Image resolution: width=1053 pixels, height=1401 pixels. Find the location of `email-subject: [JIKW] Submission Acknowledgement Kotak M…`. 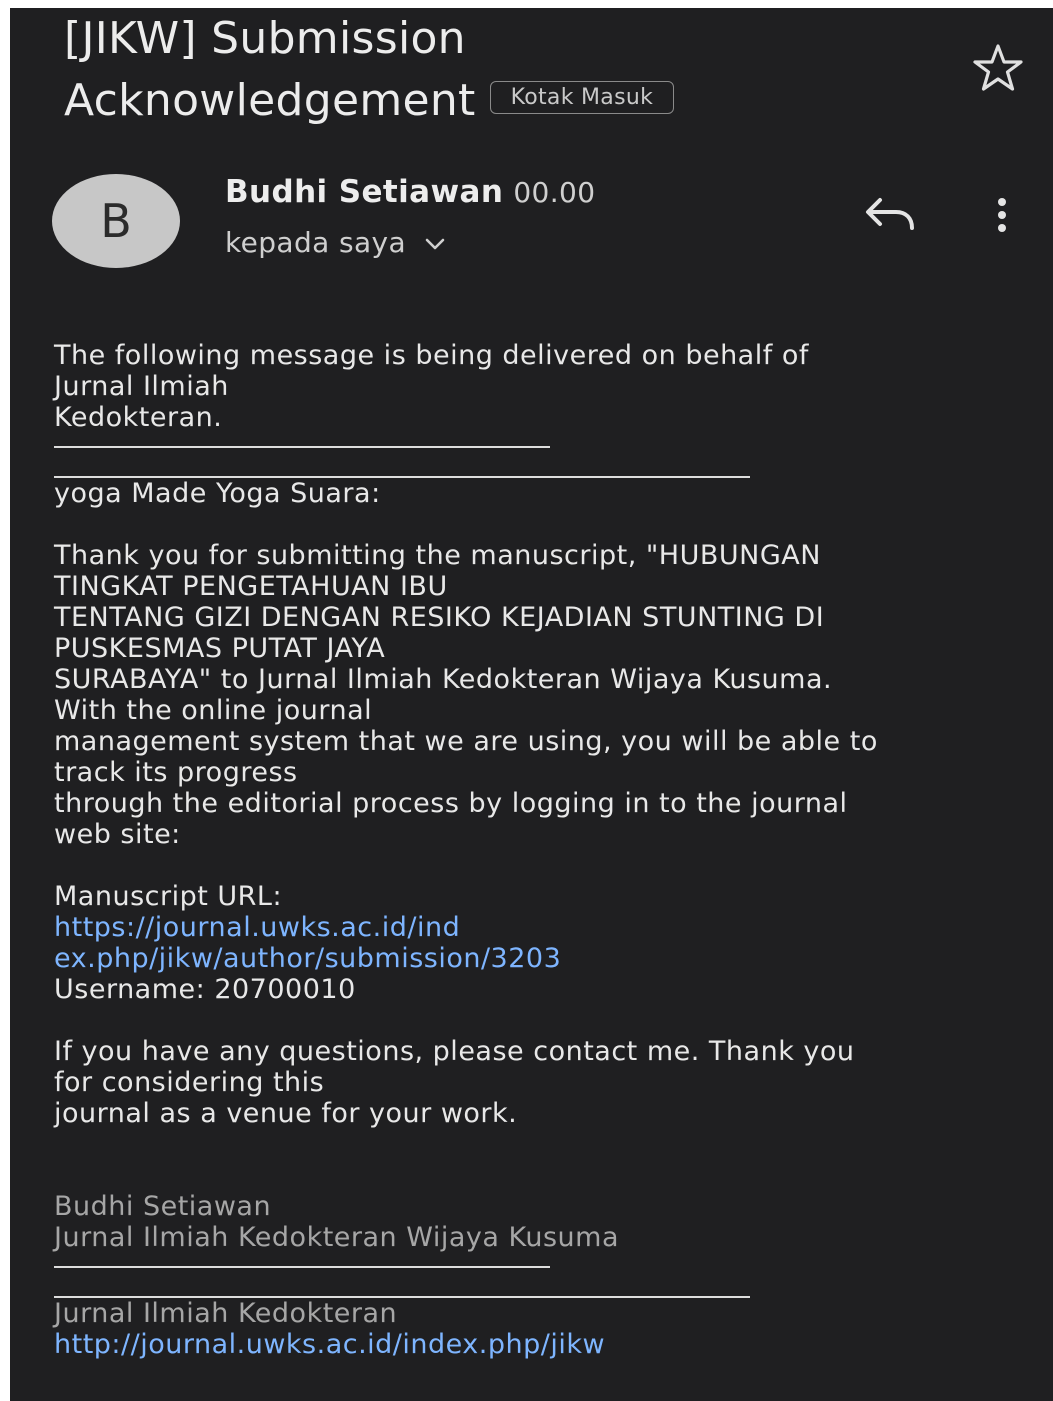

email-subject: [JIKW] Submission Acknowledgement Kotak M… is located at coordinates (514, 70).